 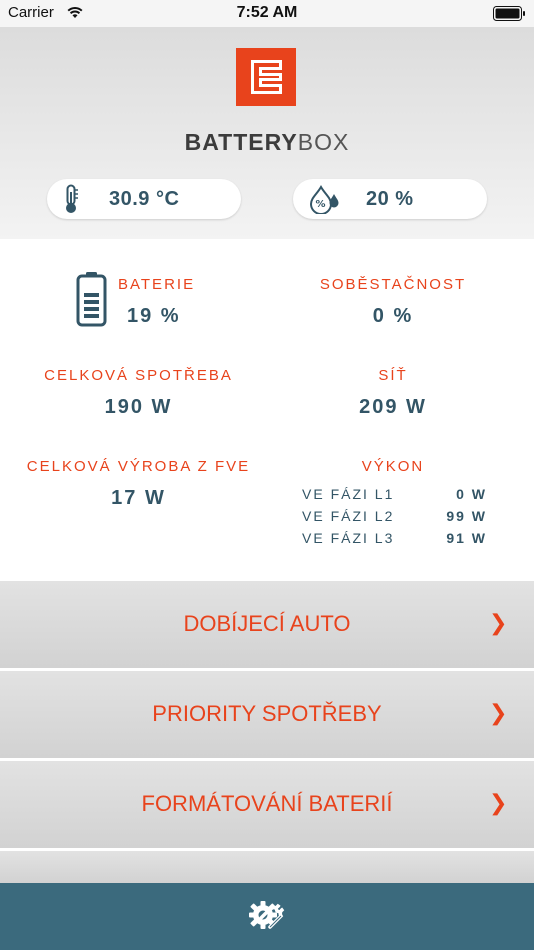 I want to click on humidity-pill: % 20 %, so click(x=390, y=199).